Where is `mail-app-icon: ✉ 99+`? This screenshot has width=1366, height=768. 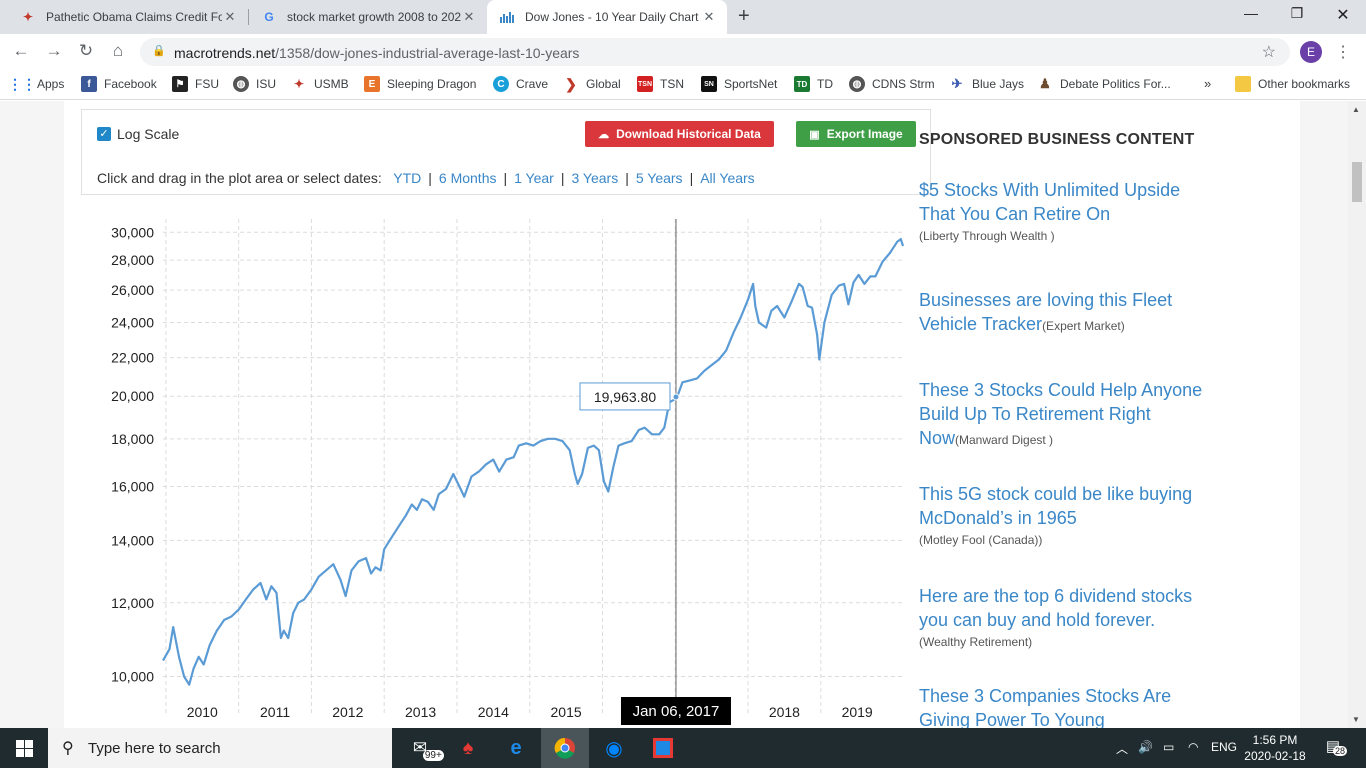
mail-app-icon: ✉ 99+ is located at coordinates (420, 748).